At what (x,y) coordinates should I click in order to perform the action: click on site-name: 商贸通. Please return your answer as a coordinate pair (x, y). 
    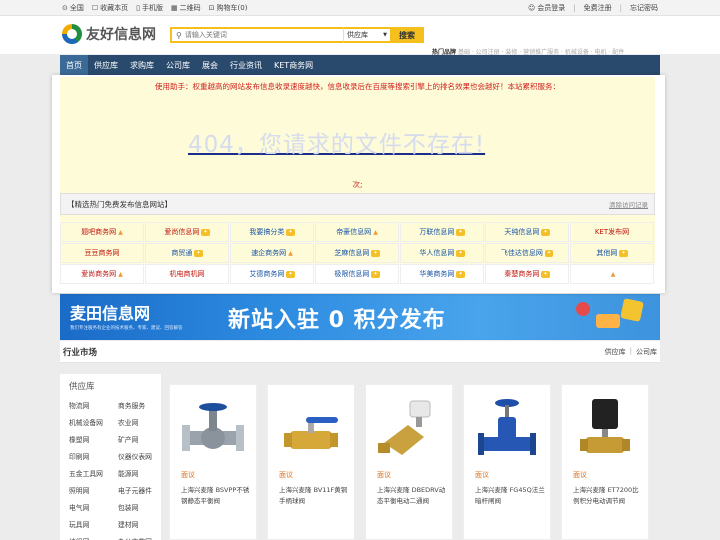
    Looking at the image, I should click on (182, 253).